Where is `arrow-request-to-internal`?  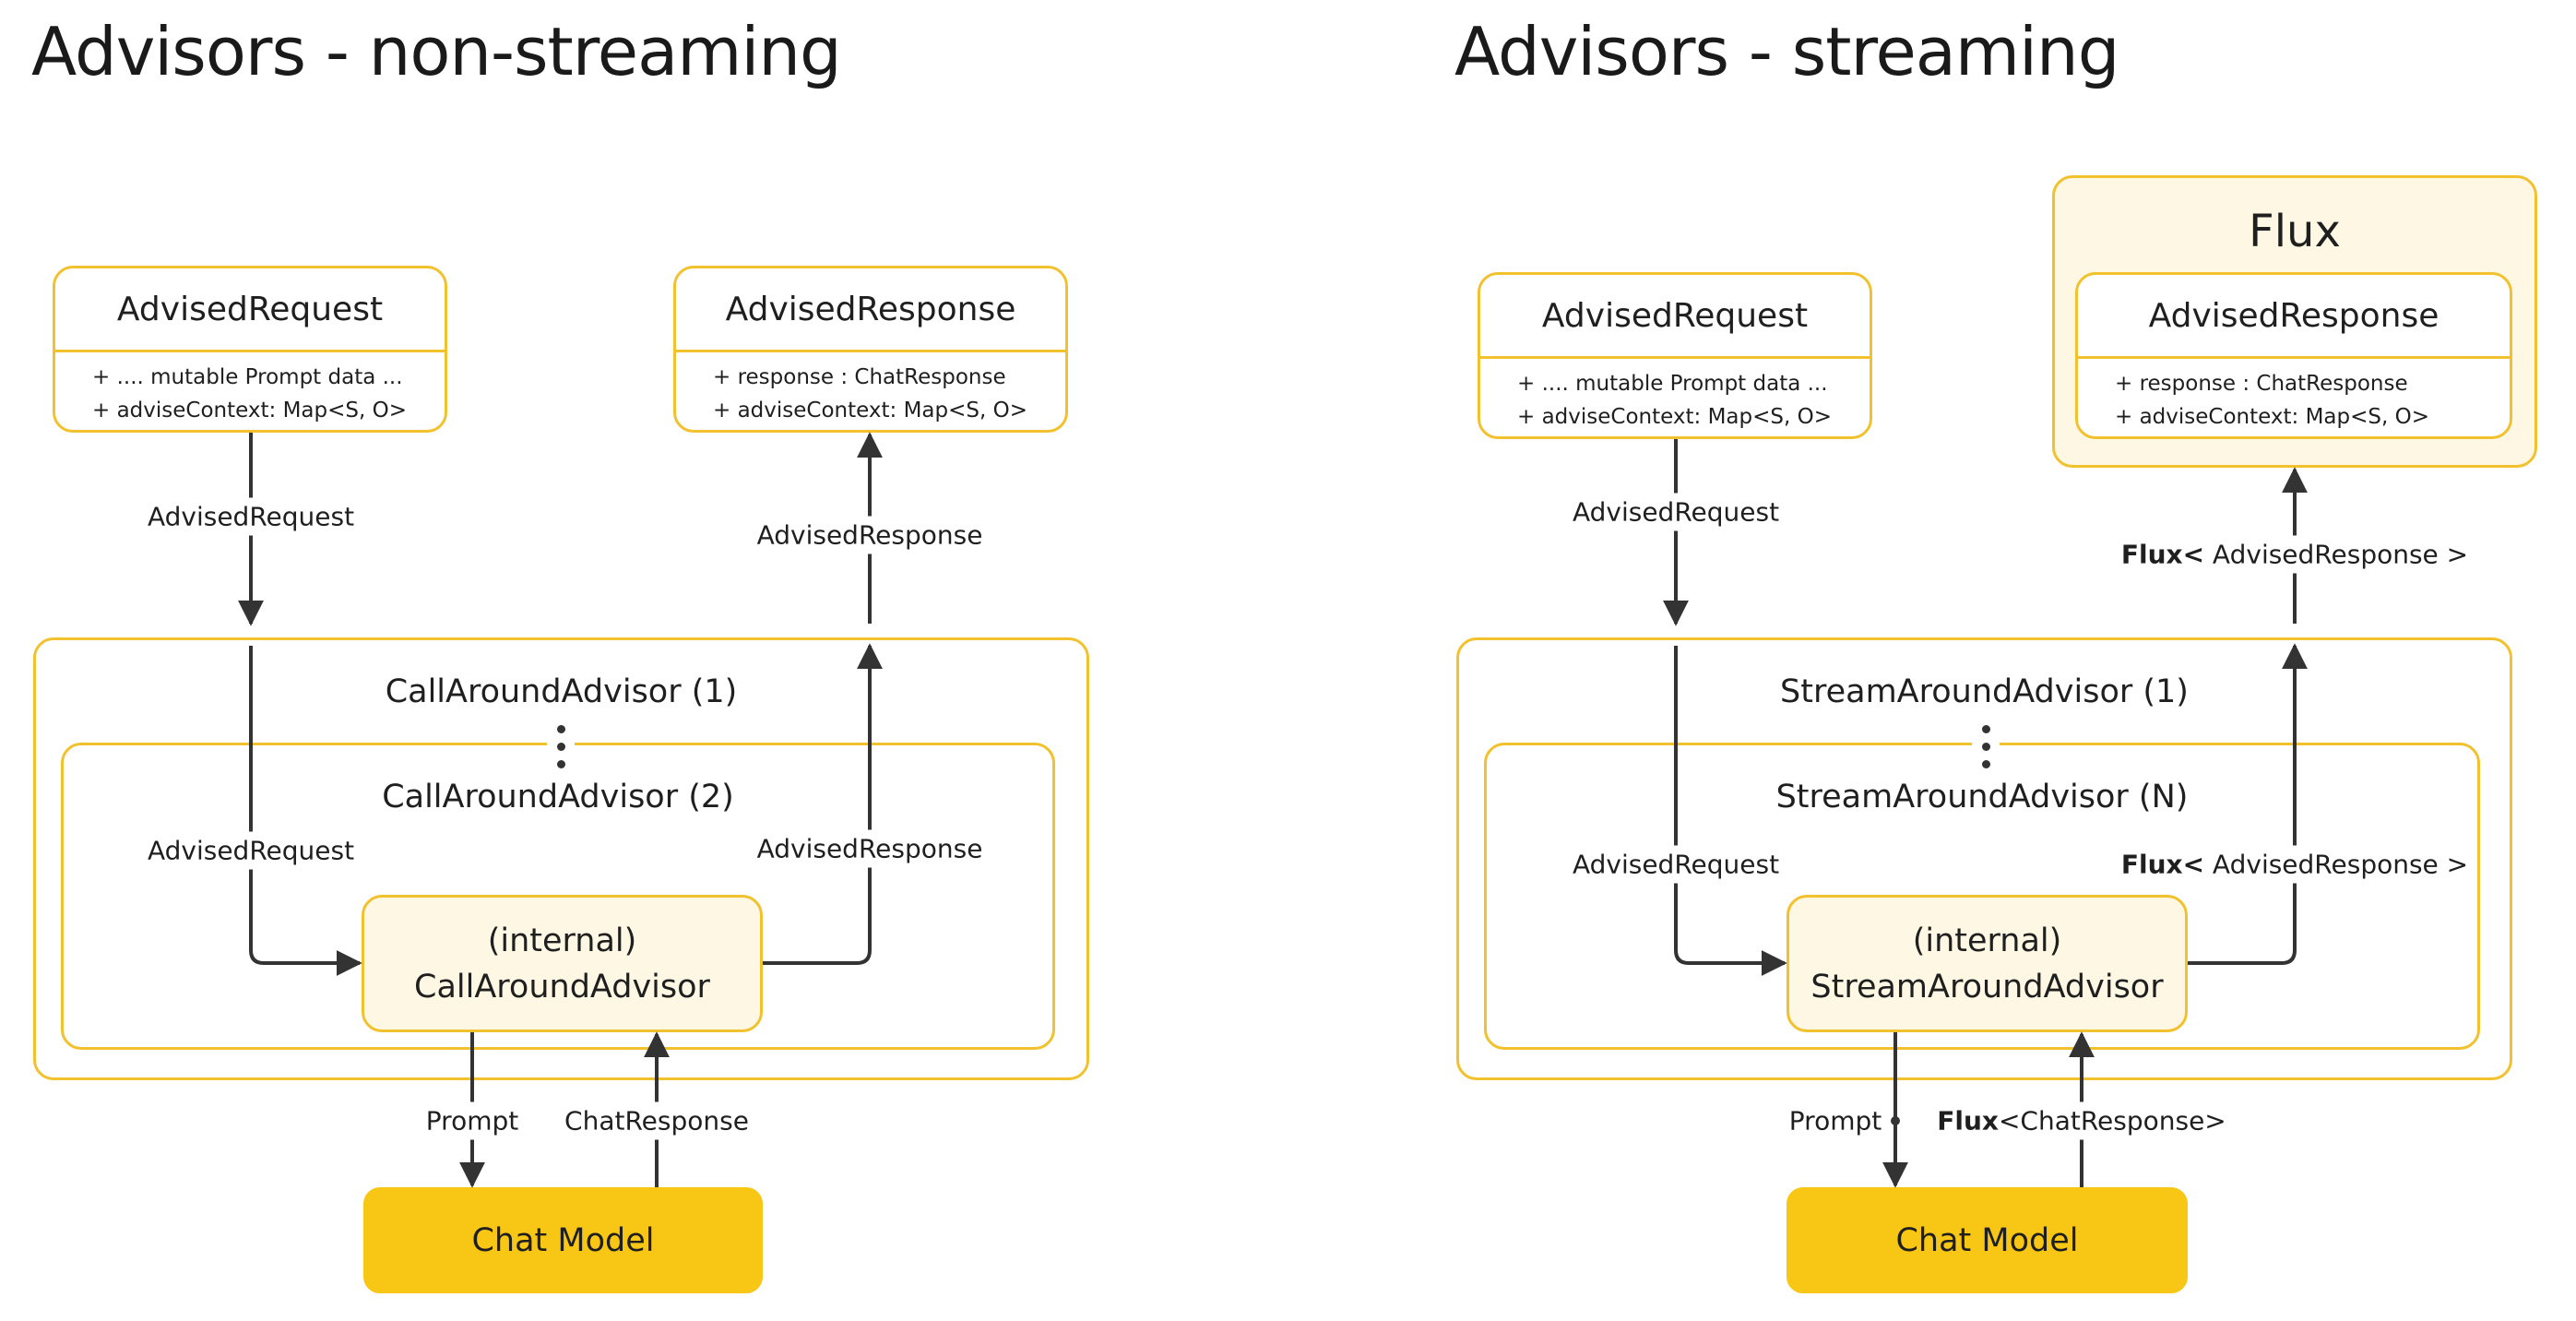 arrow-request-to-internal is located at coordinates (305, 811).